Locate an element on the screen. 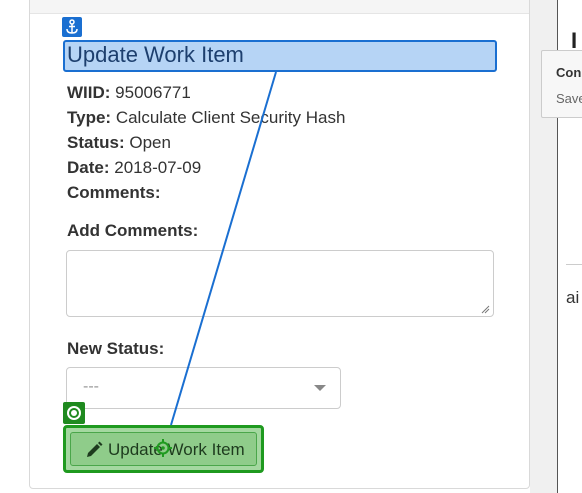 The width and height of the screenshot is (582, 493). add-comments-label: Add Comments: is located at coordinates (133, 230).